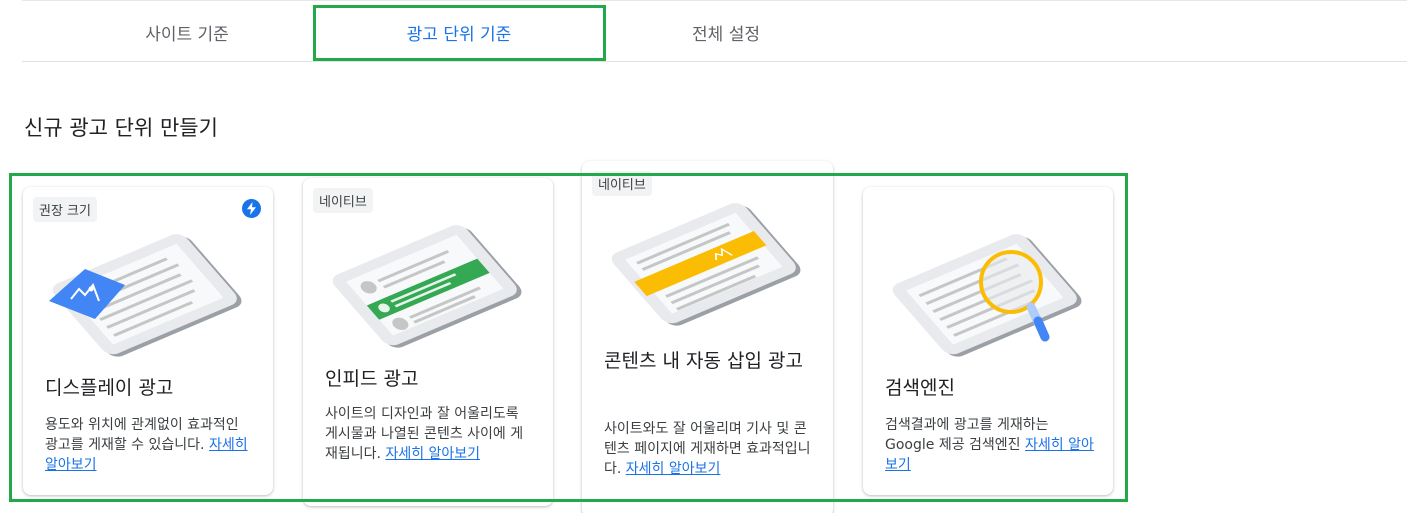  I want to click on tabs-divider, so click(714, 61).